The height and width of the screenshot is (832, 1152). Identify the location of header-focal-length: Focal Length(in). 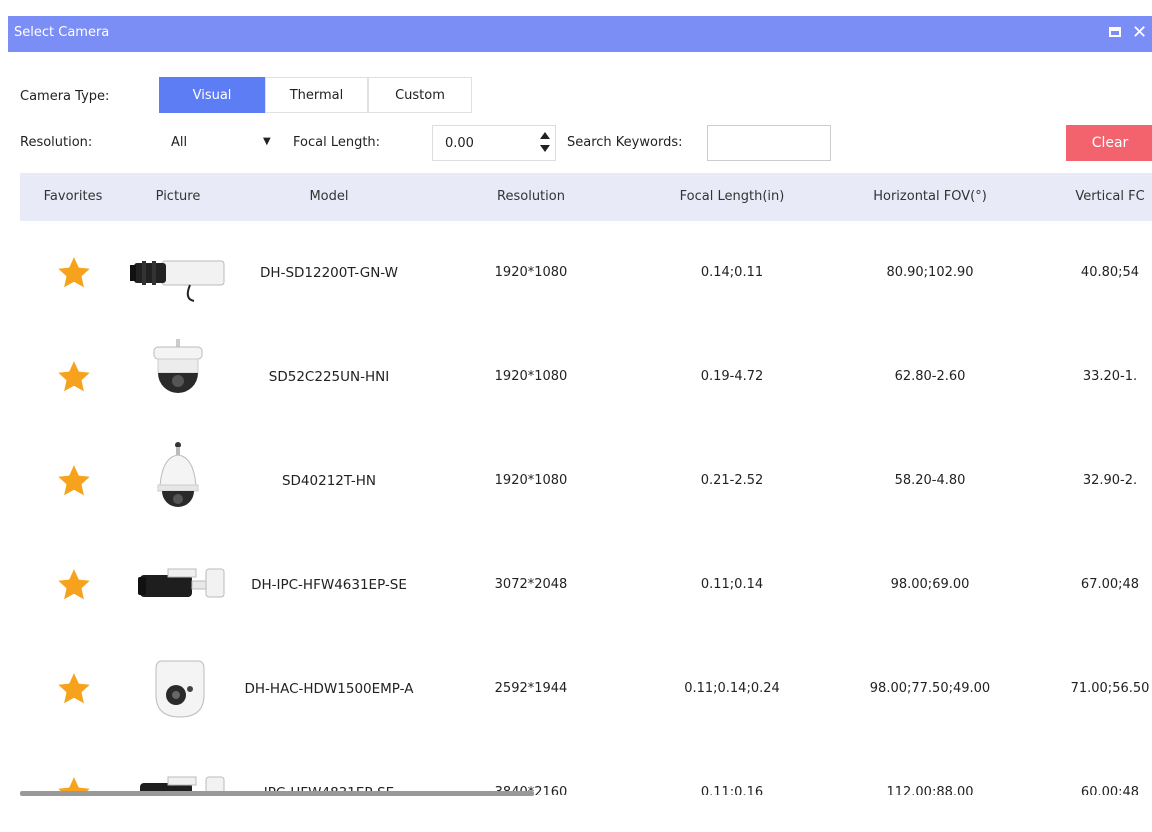
(732, 197).